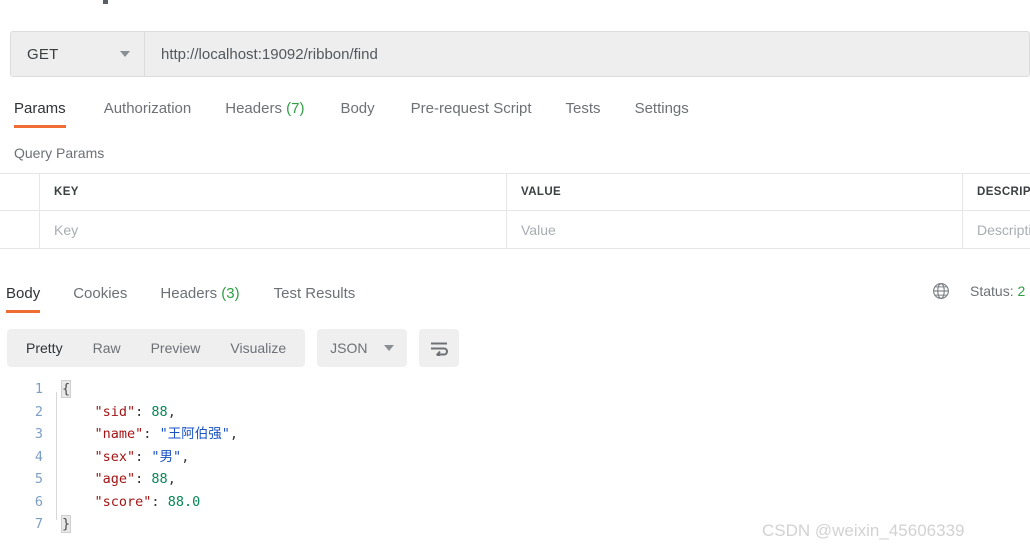 Image resolution: width=1030 pixels, height=559 pixels. I want to click on json-key: "score", so click(123, 501).